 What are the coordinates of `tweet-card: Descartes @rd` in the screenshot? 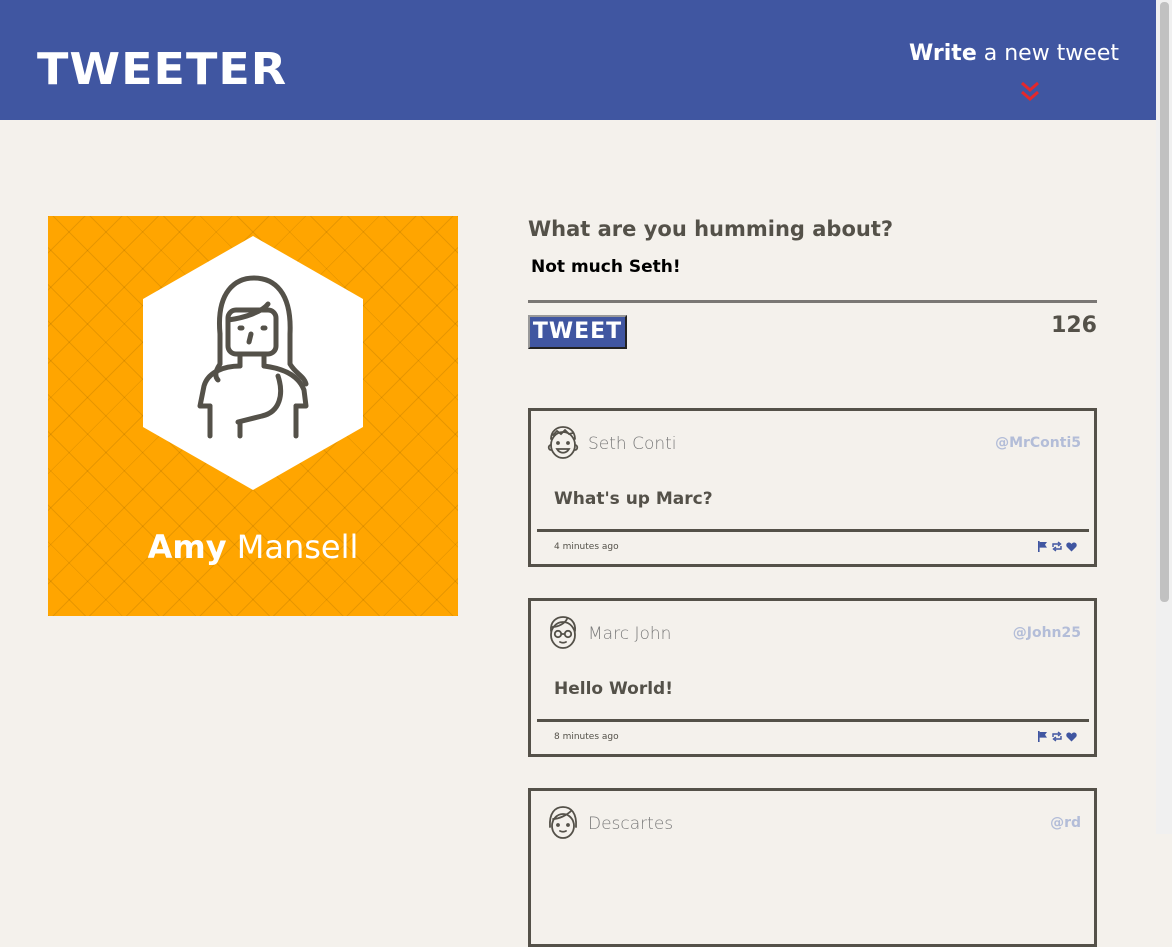 It's located at (812, 867).